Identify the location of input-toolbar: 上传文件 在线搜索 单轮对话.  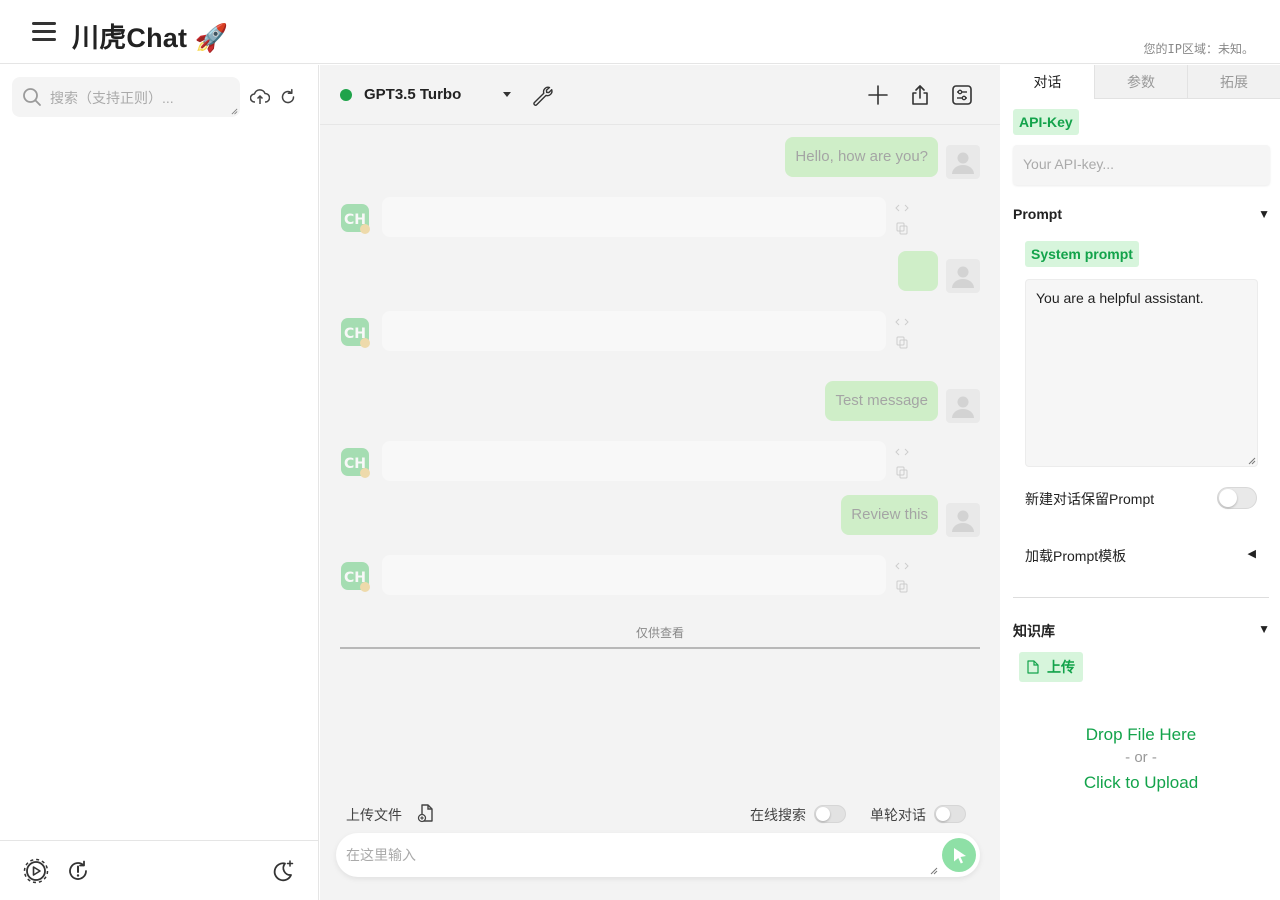
(660, 812).